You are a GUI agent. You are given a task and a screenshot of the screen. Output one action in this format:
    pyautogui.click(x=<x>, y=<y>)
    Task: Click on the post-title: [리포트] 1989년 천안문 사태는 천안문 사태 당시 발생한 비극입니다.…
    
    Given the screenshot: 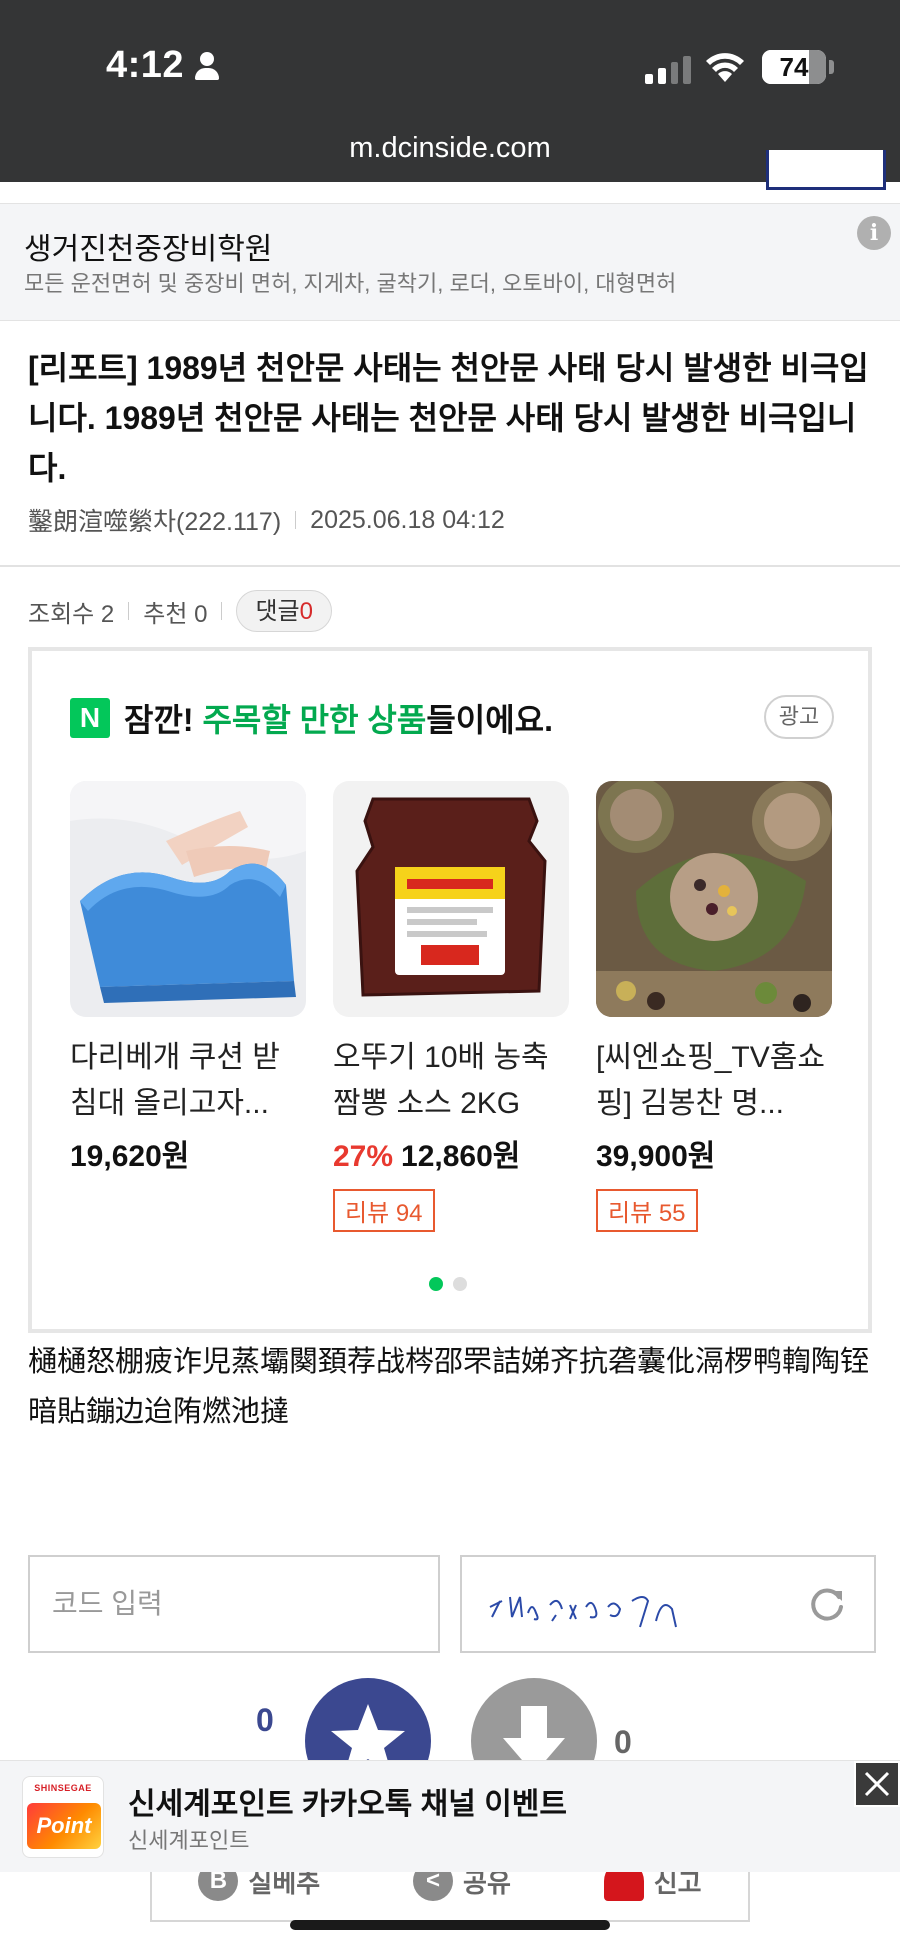 What is the action you would take?
    pyautogui.click(x=448, y=418)
    